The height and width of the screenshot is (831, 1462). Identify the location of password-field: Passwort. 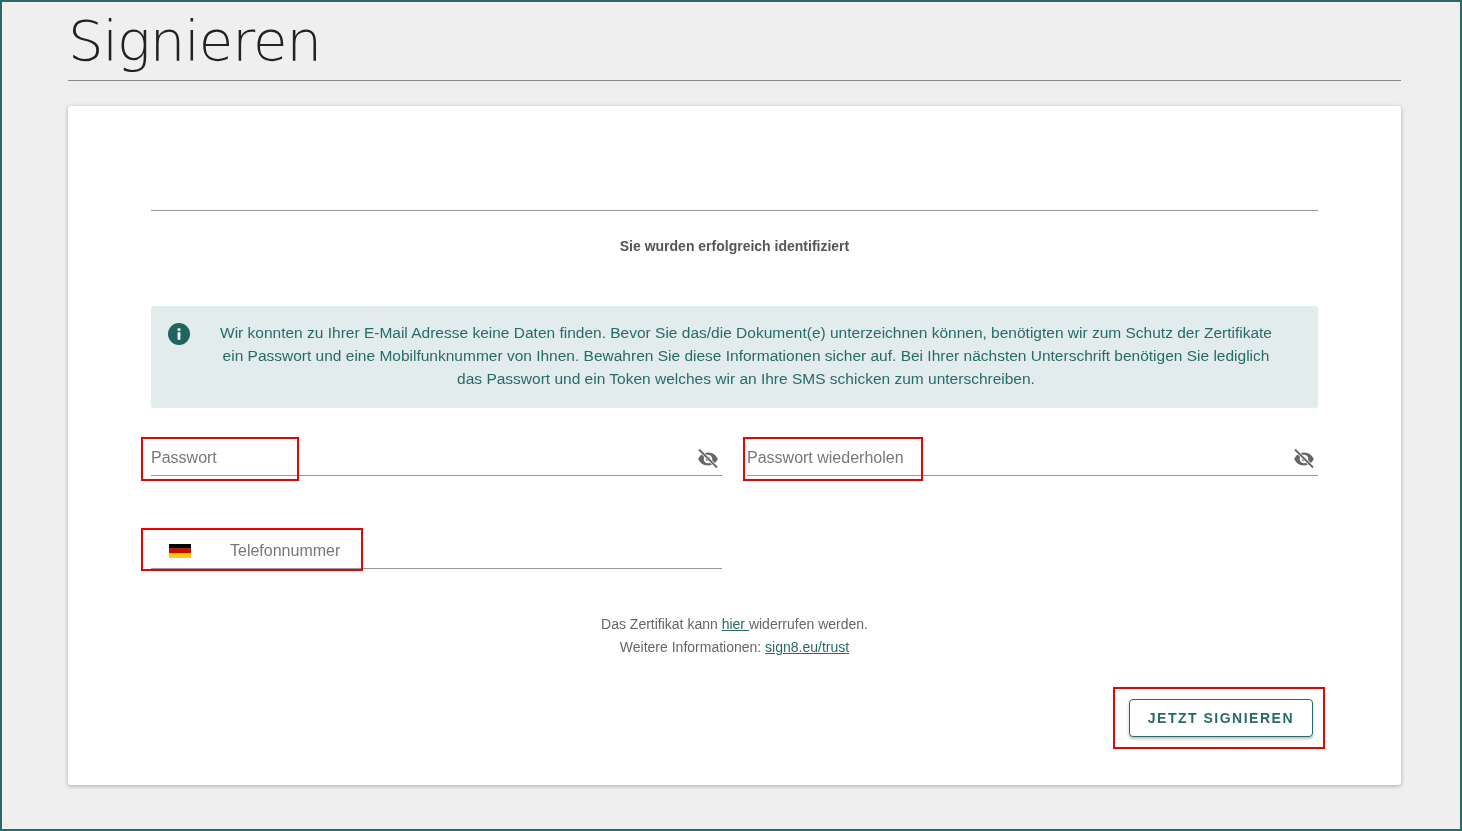
(423, 458).